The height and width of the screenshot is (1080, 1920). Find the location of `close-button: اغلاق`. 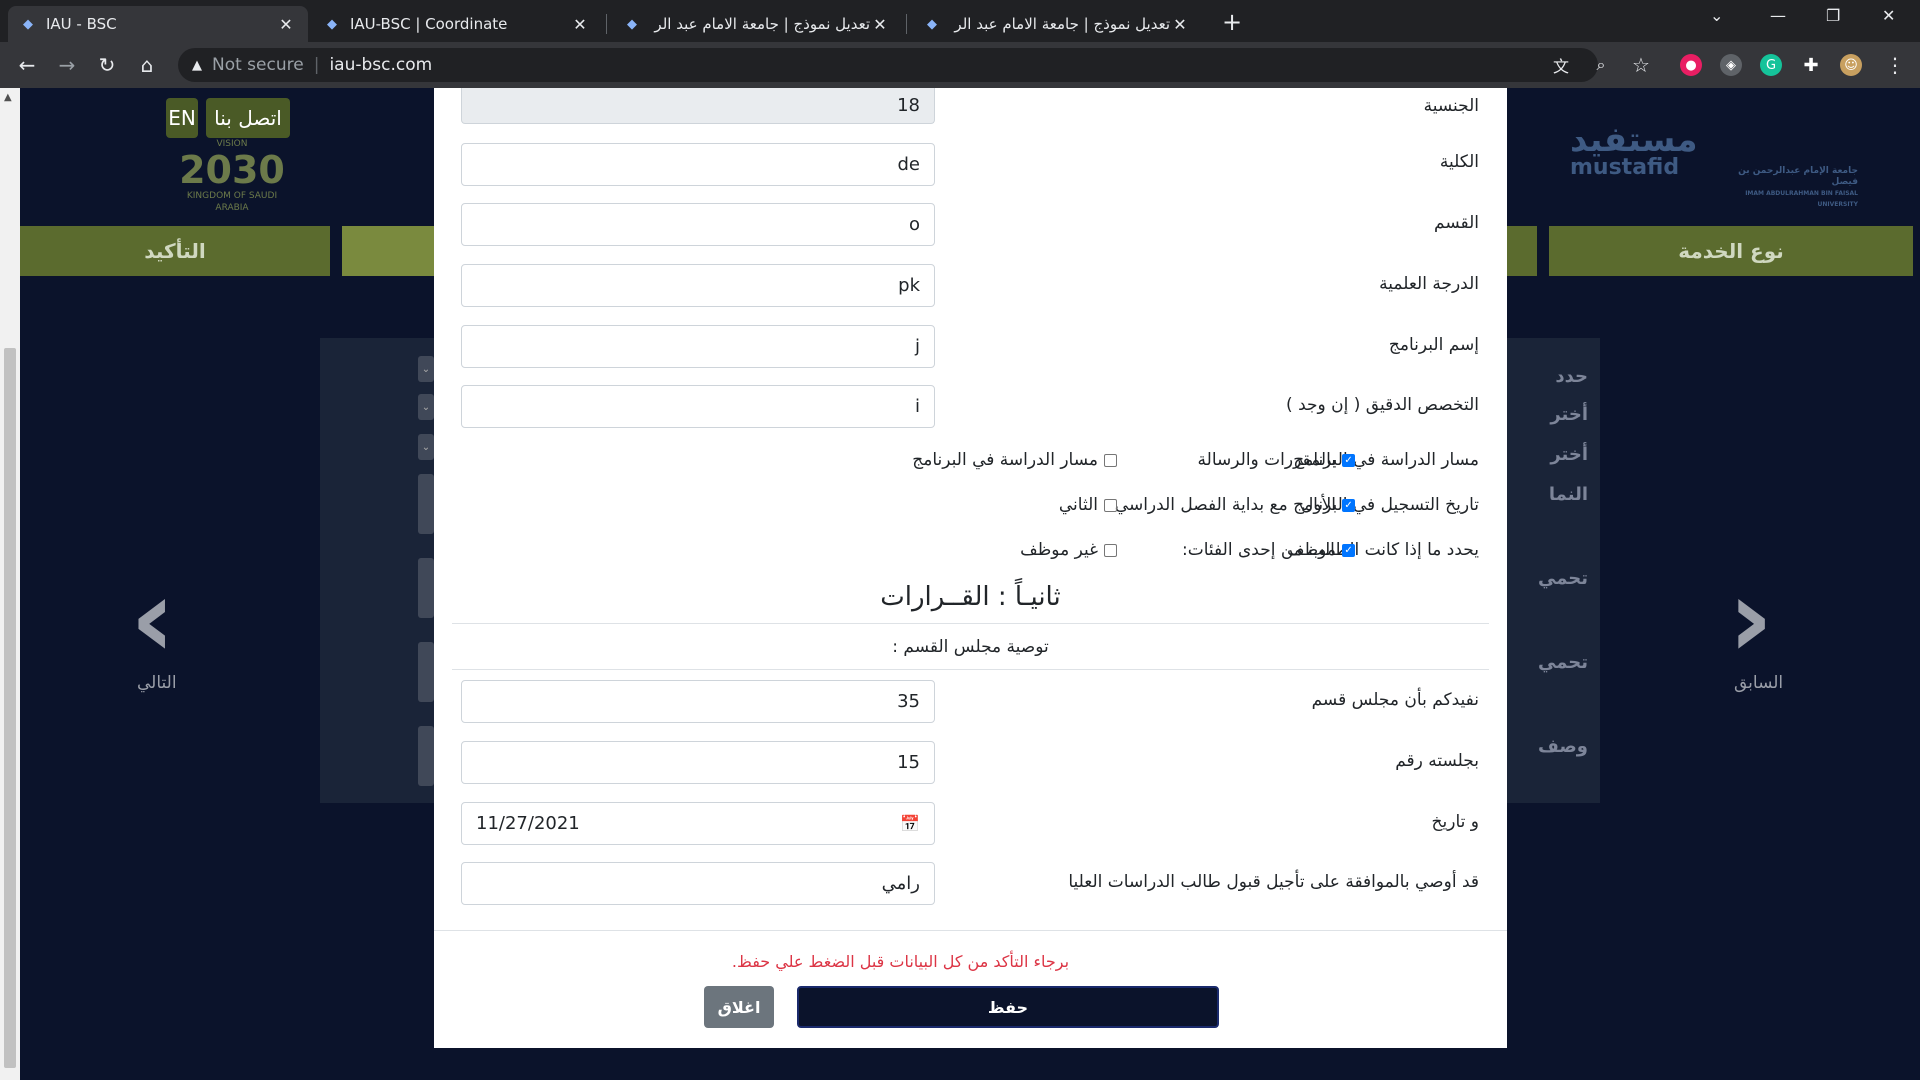

close-button: اغلاق is located at coordinates (739, 1007).